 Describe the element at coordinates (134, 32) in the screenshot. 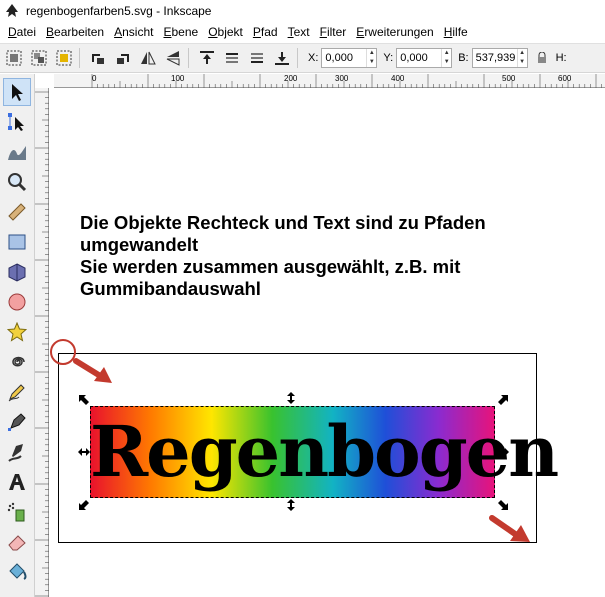

I see `menu-ansicht: Ansicht` at that location.